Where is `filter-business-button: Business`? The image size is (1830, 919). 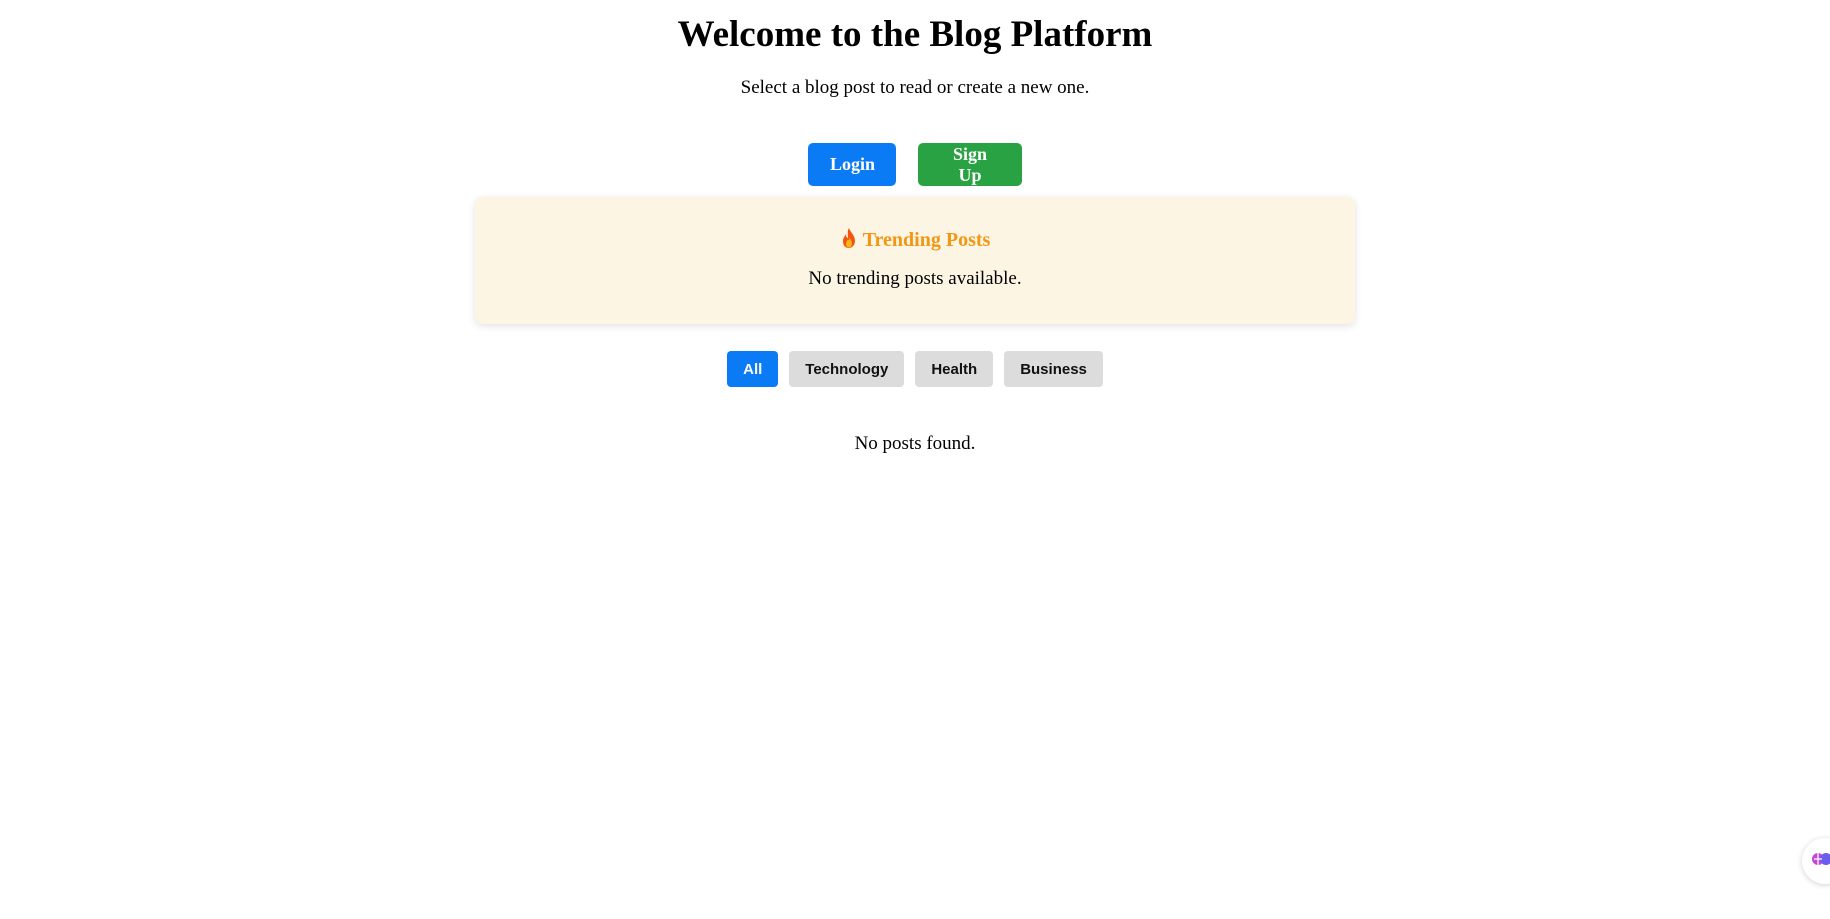 filter-business-button: Business is located at coordinates (1053, 369).